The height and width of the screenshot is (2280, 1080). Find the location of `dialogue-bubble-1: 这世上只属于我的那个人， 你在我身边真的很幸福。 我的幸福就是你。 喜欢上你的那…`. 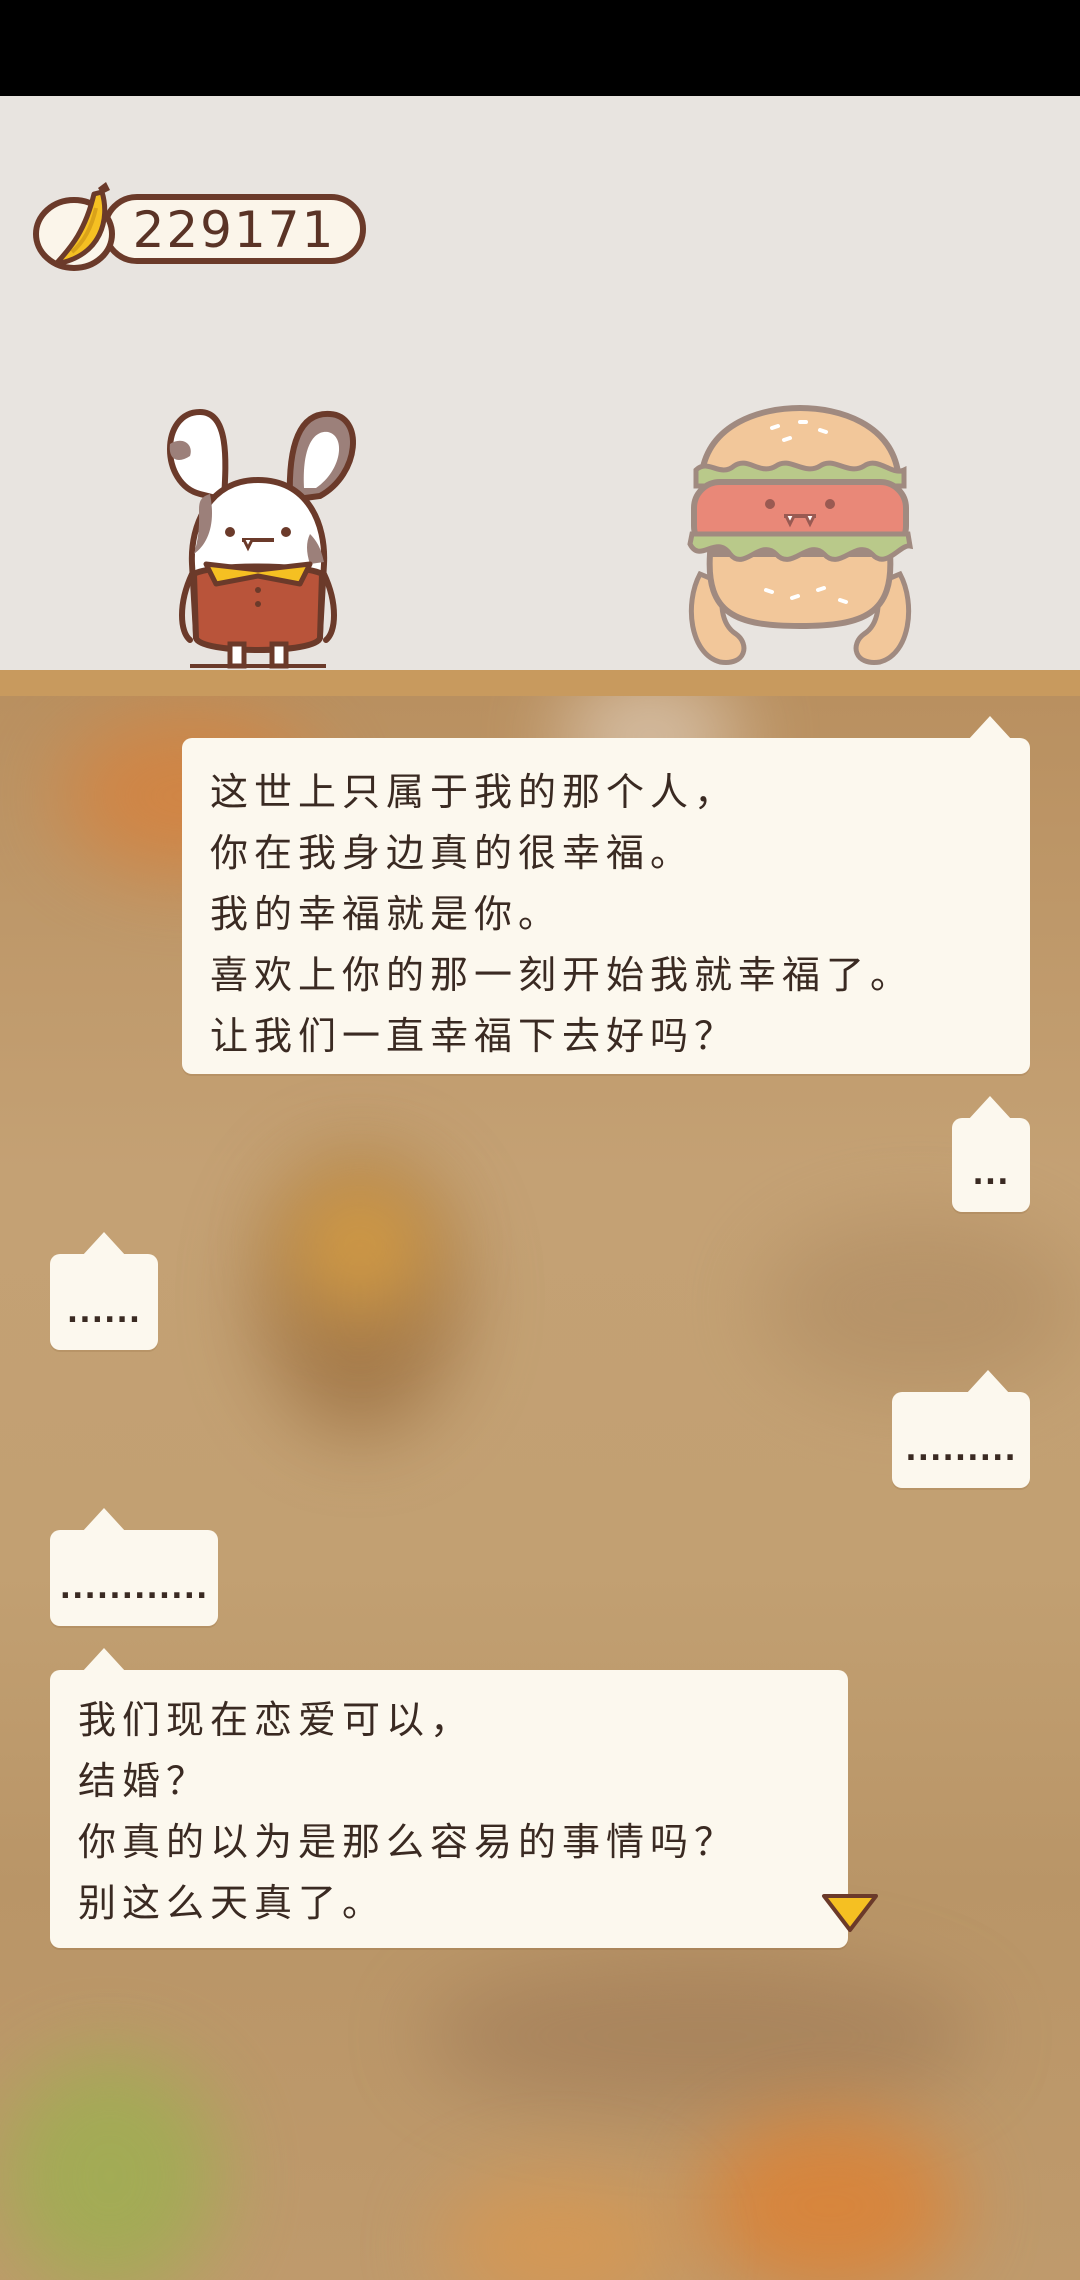

dialogue-bubble-1: 这世上只属于我的那个人， 你在我身边真的很幸福。 我的幸福就是你。 喜欢上你的那… is located at coordinates (606, 895).